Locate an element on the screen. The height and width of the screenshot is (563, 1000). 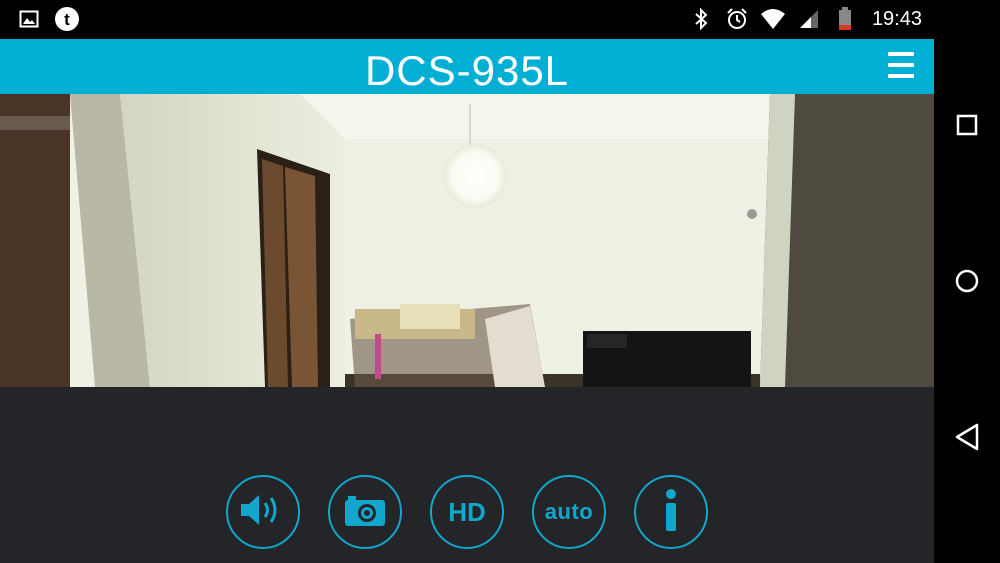
speaker-icon is located at coordinates (263, 512).